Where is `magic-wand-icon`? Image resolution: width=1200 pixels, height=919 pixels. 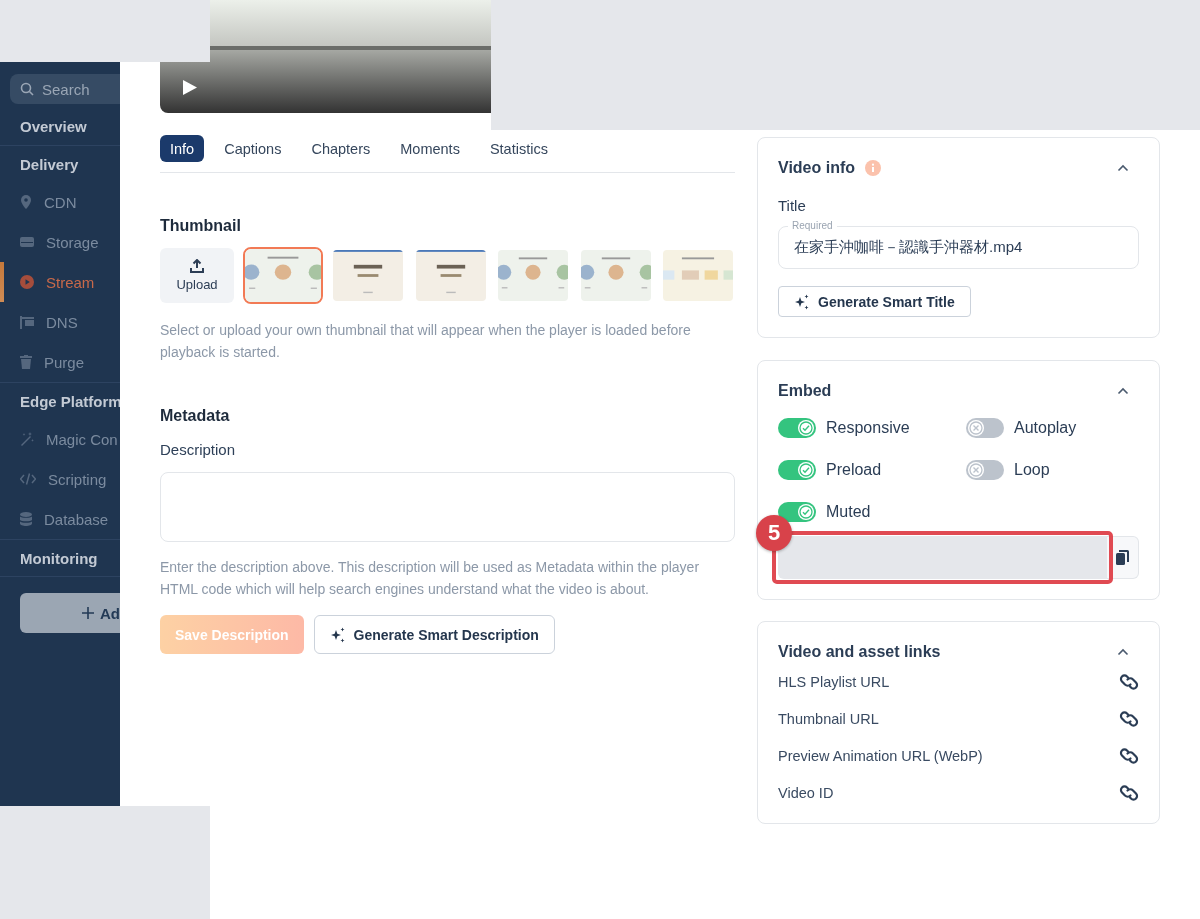
magic-wand-icon is located at coordinates (27, 439).